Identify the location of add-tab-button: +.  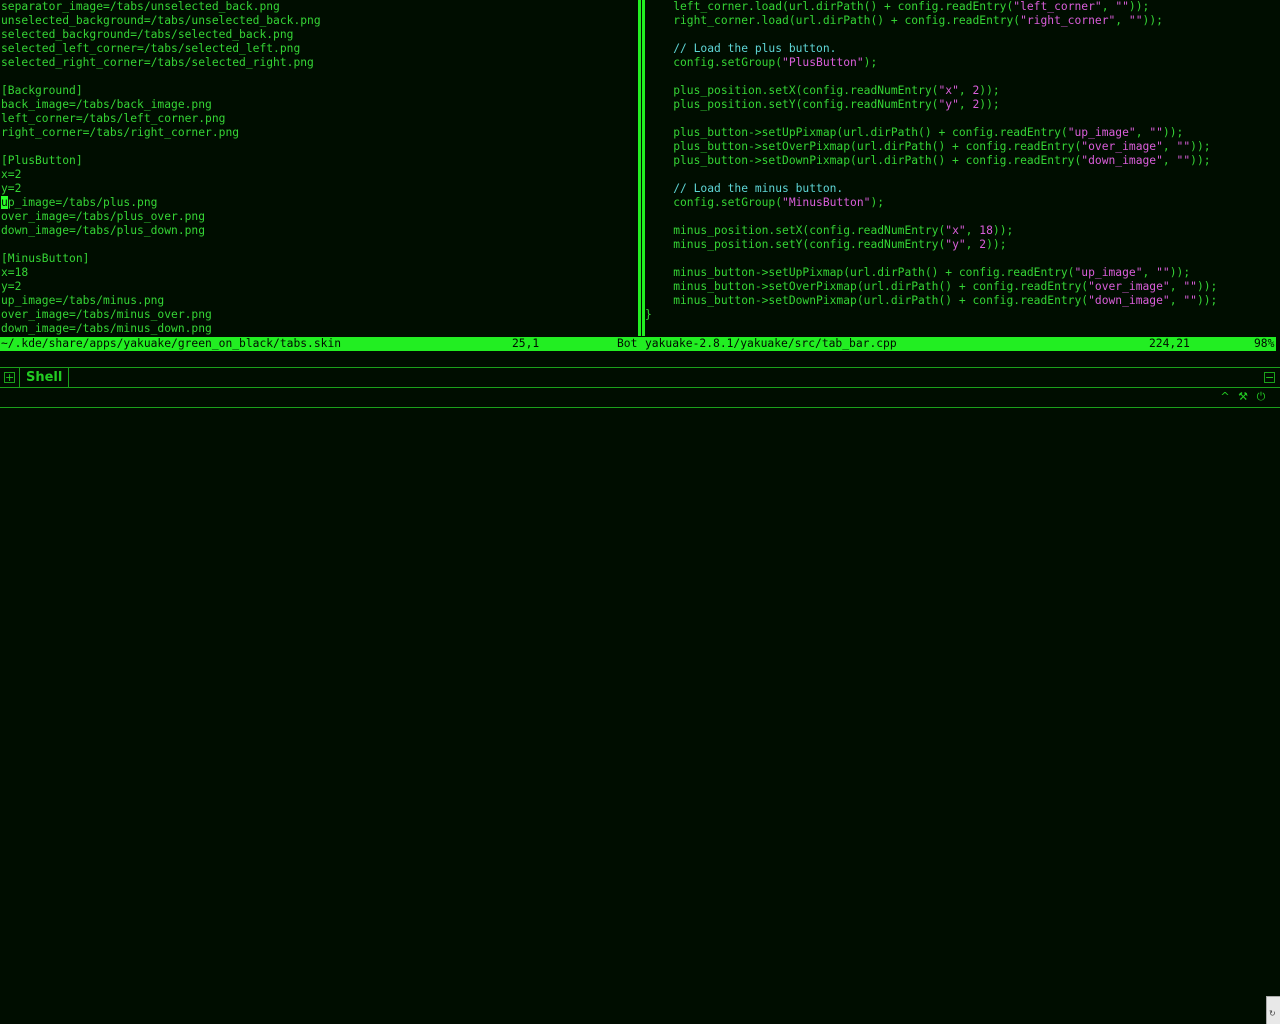
(9, 377).